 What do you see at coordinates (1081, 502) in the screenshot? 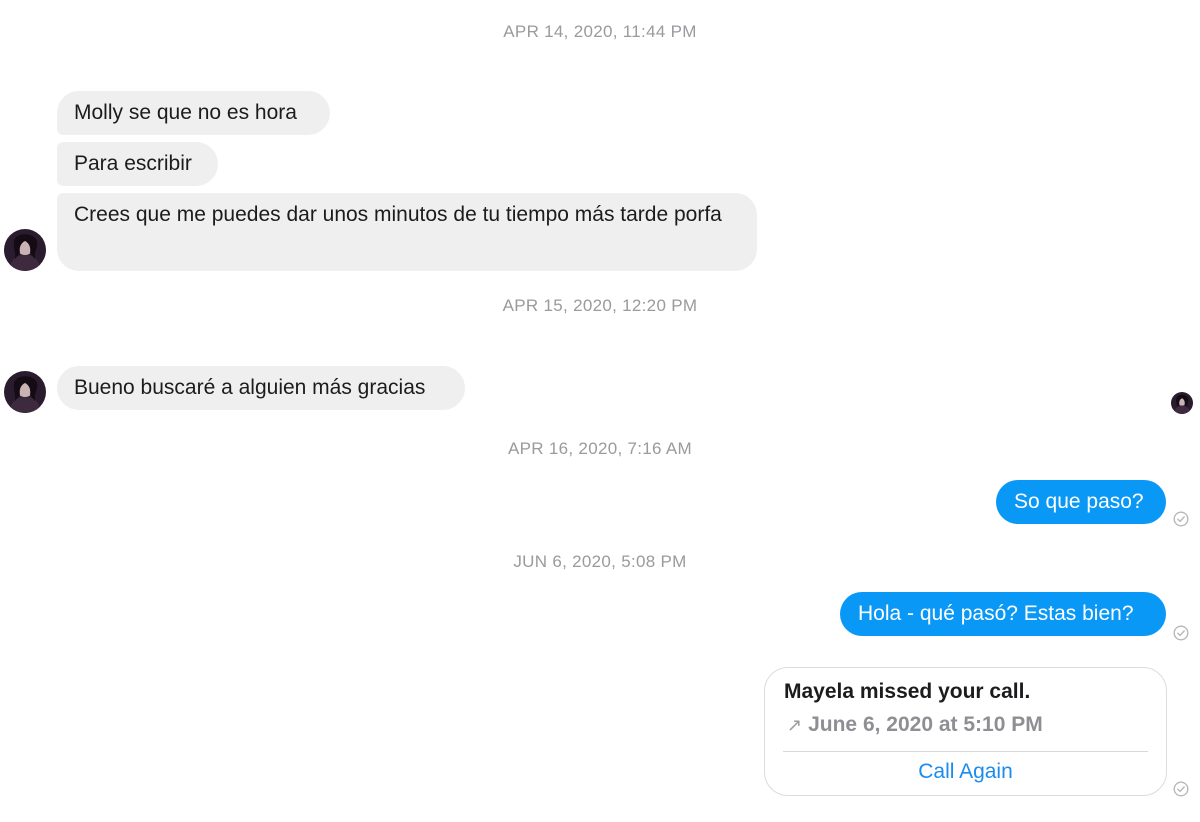
I see `outgoing-message: So que paso?` at bounding box center [1081, 502].